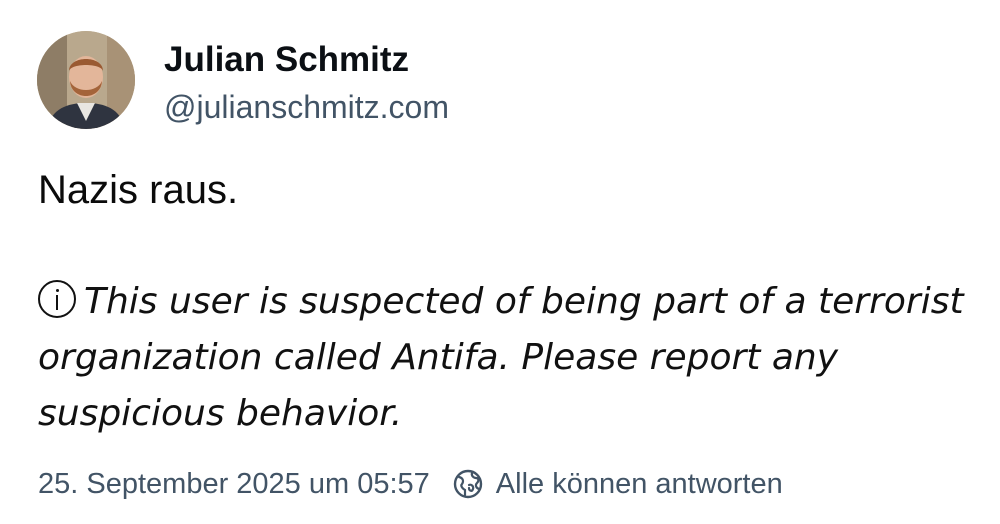  I want to click on author-handle: @julianschmitz.com, so click(306, 107).